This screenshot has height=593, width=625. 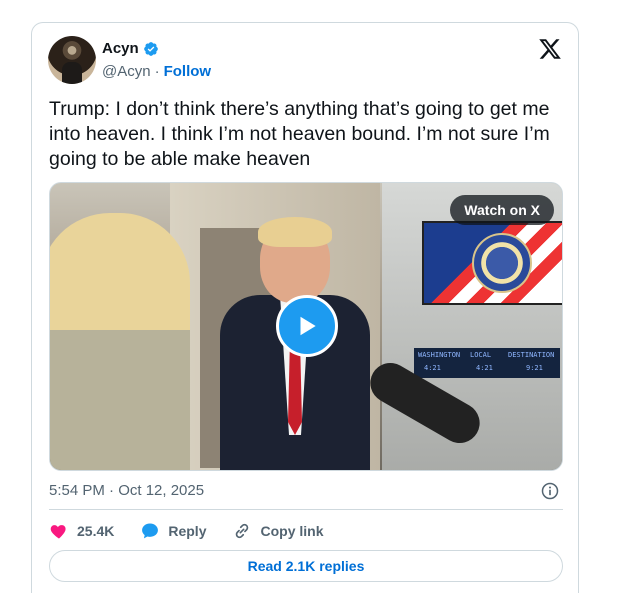 What do you see at coordinates (531, 355) in the screenshot?
I see `readout-label: DESTINATION` at bounding box center [531, 355].